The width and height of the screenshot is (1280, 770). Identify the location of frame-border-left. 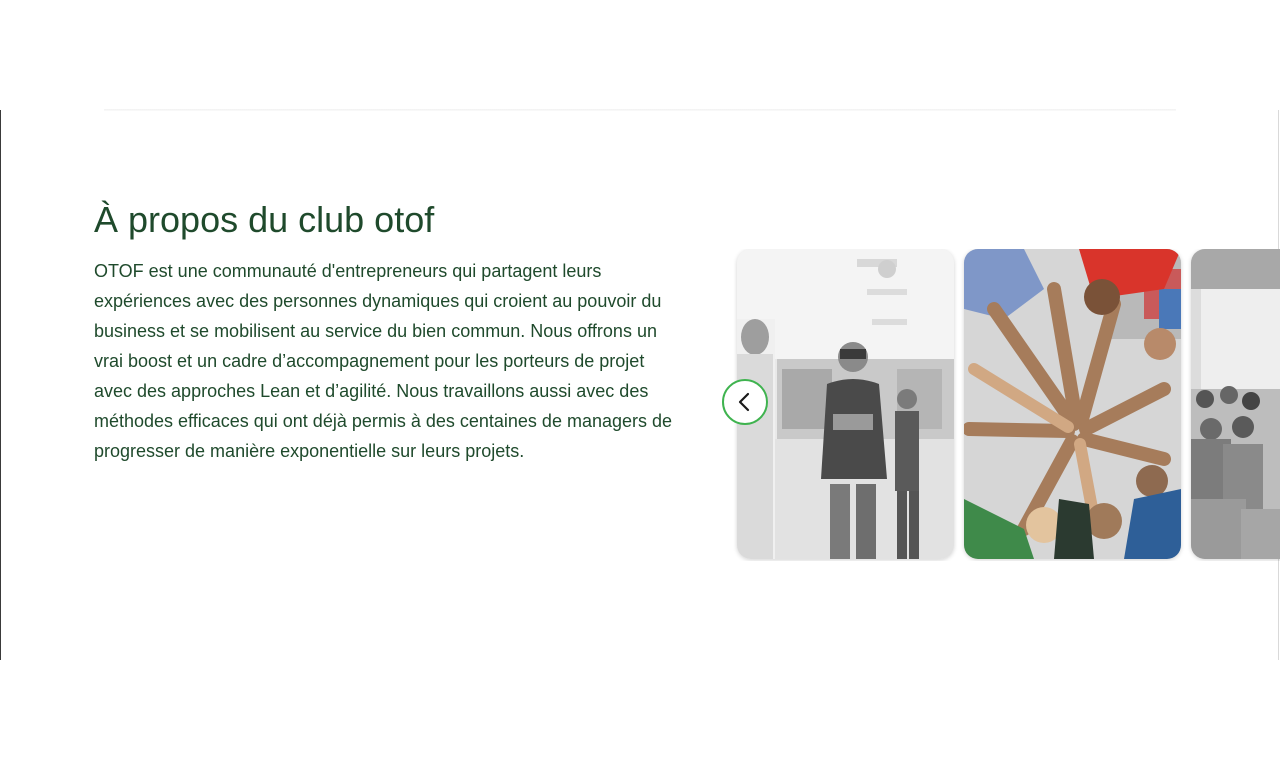
(0, 385).